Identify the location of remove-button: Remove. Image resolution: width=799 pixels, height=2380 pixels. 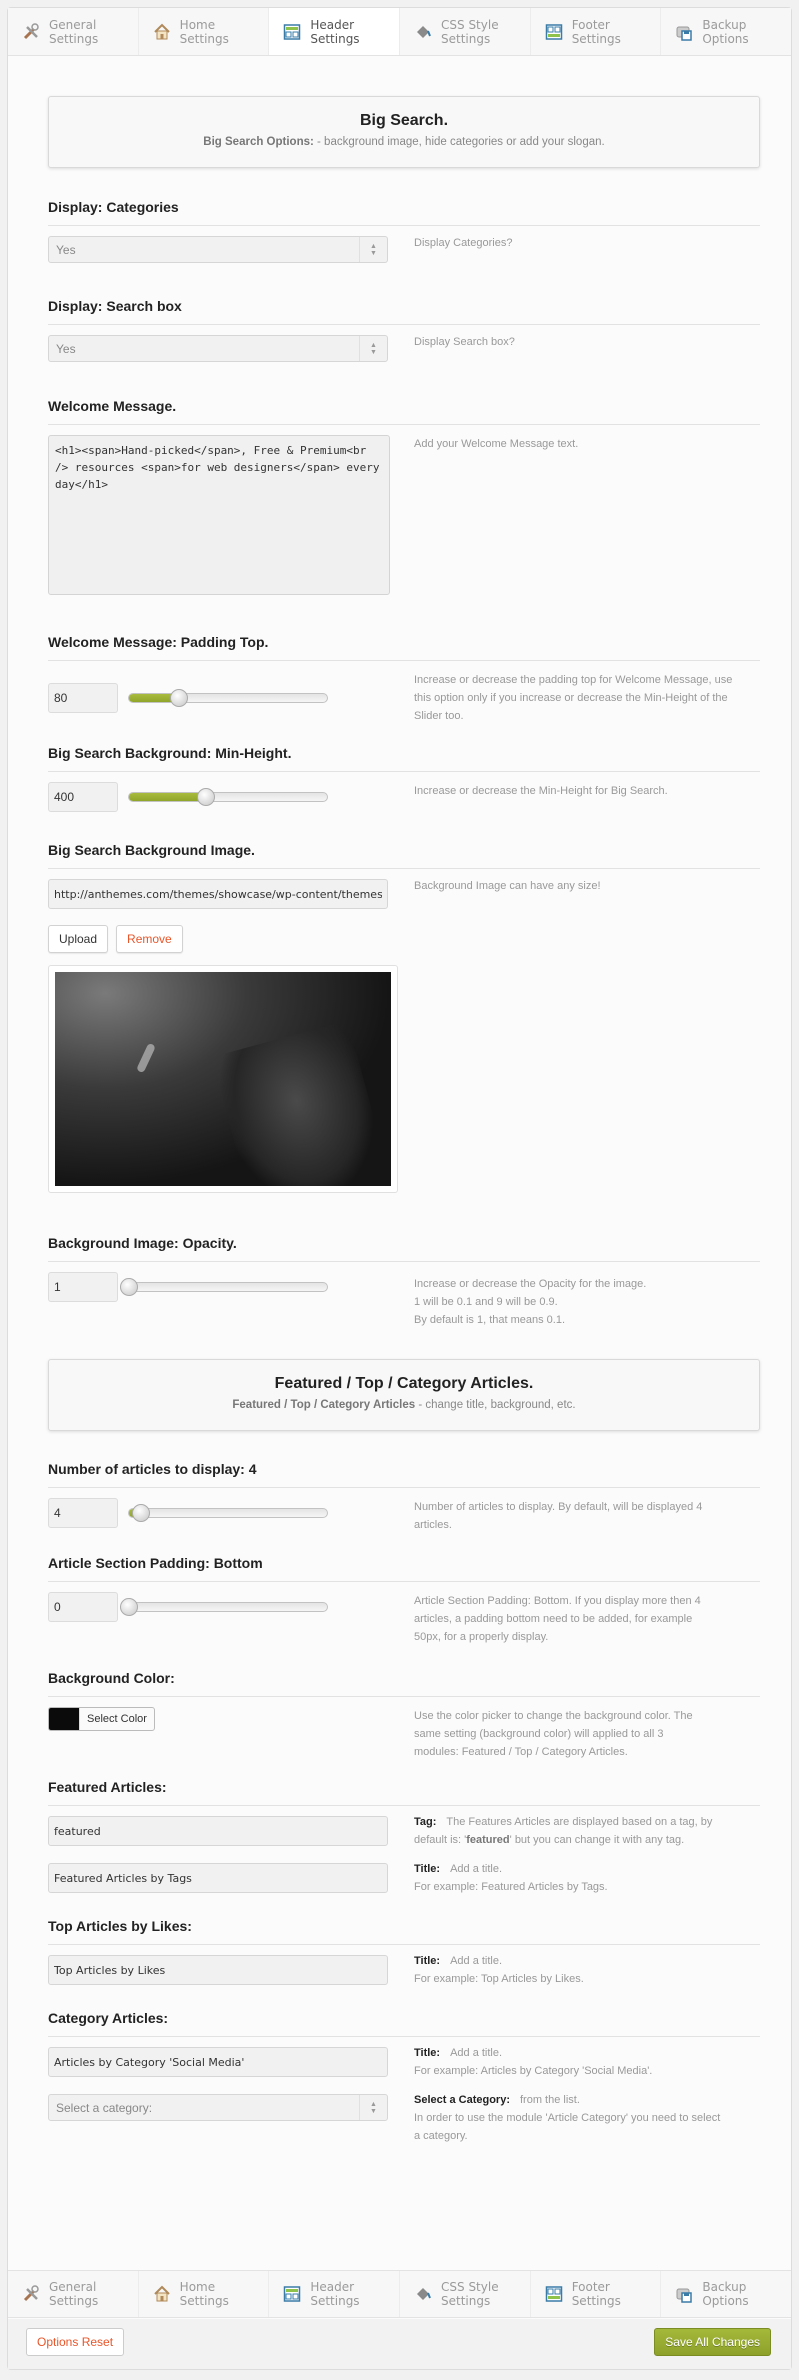
(149, 939).